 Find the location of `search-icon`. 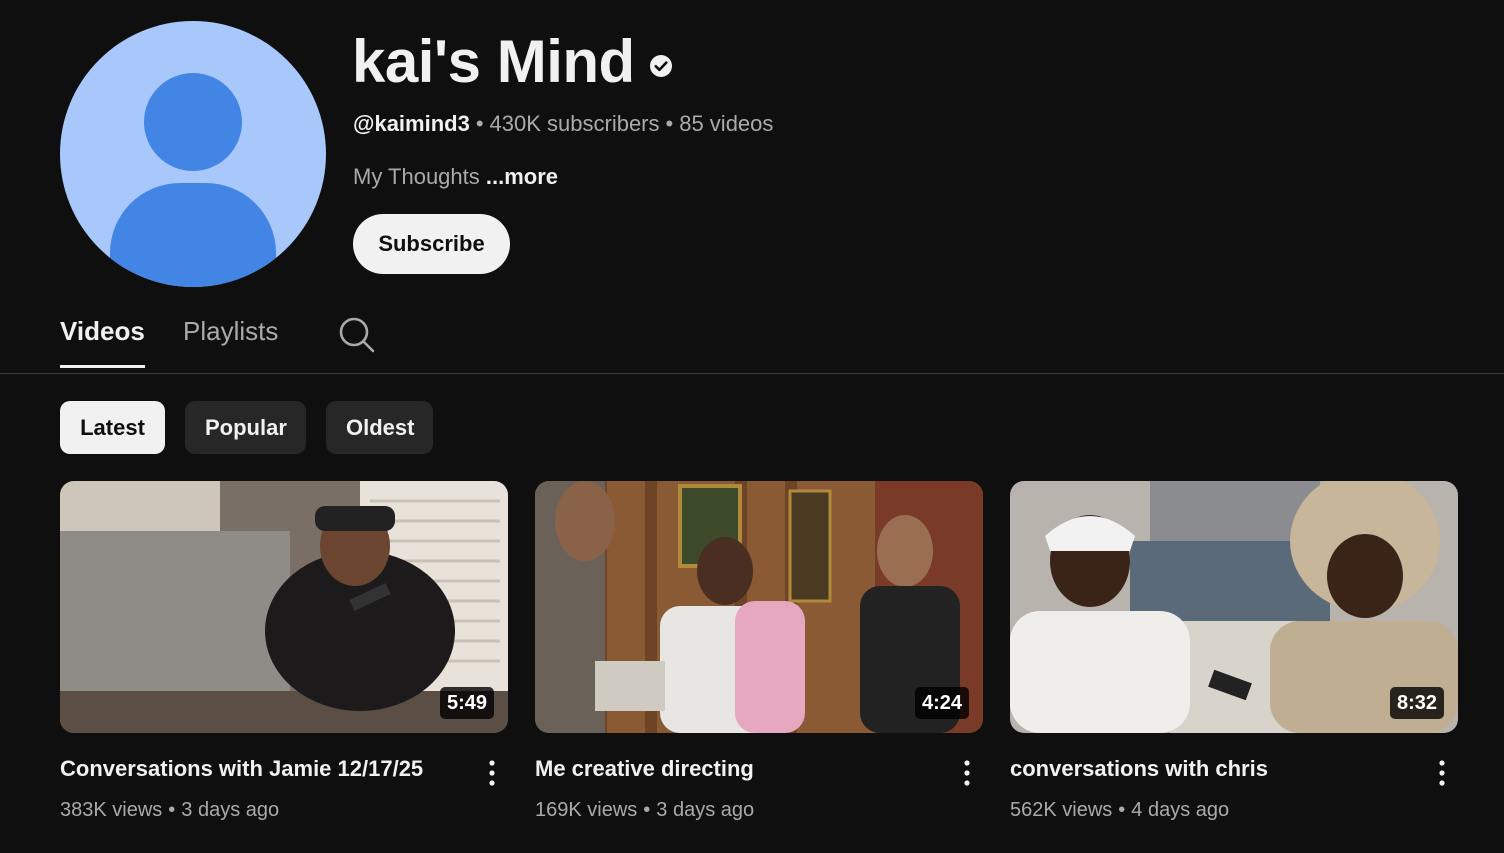

search-icon is located at coordinates (356, 334).